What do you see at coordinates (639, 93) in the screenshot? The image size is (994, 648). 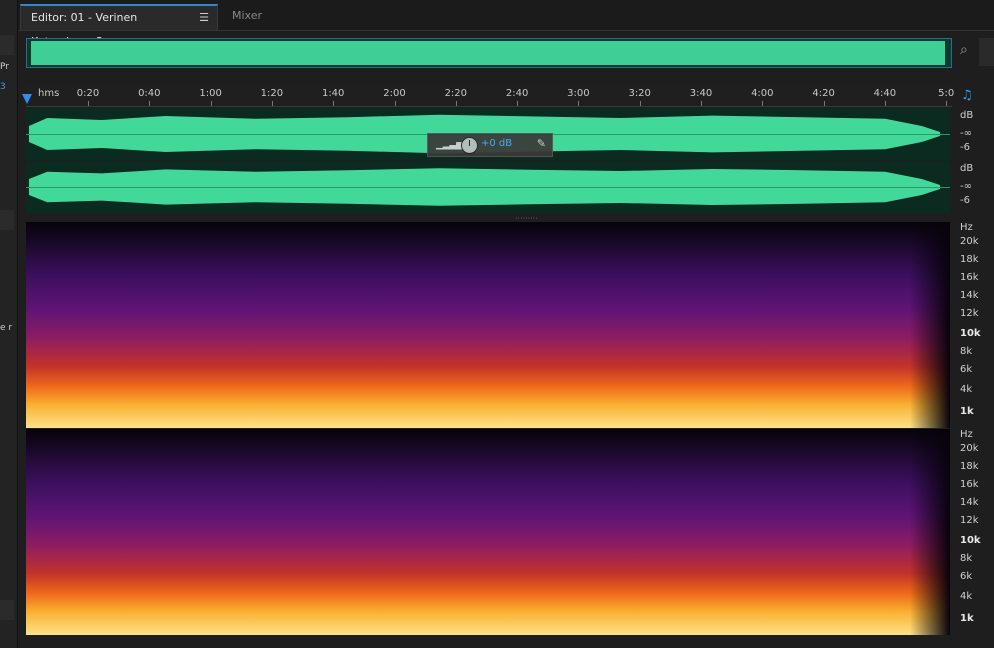 I see `ruler-tick-label: 3:20` at bounding box center [639, 93].